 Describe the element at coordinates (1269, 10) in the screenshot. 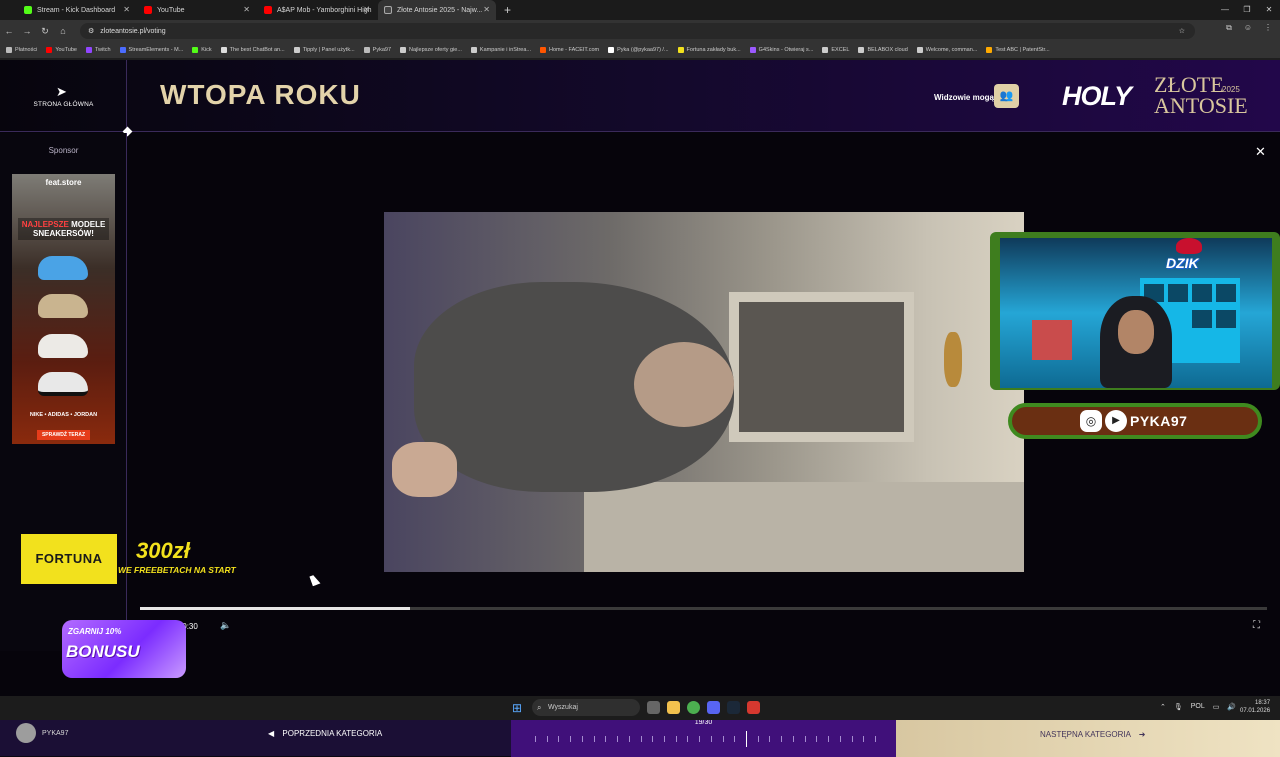

I see `close-window-icon: ✕` at that location.